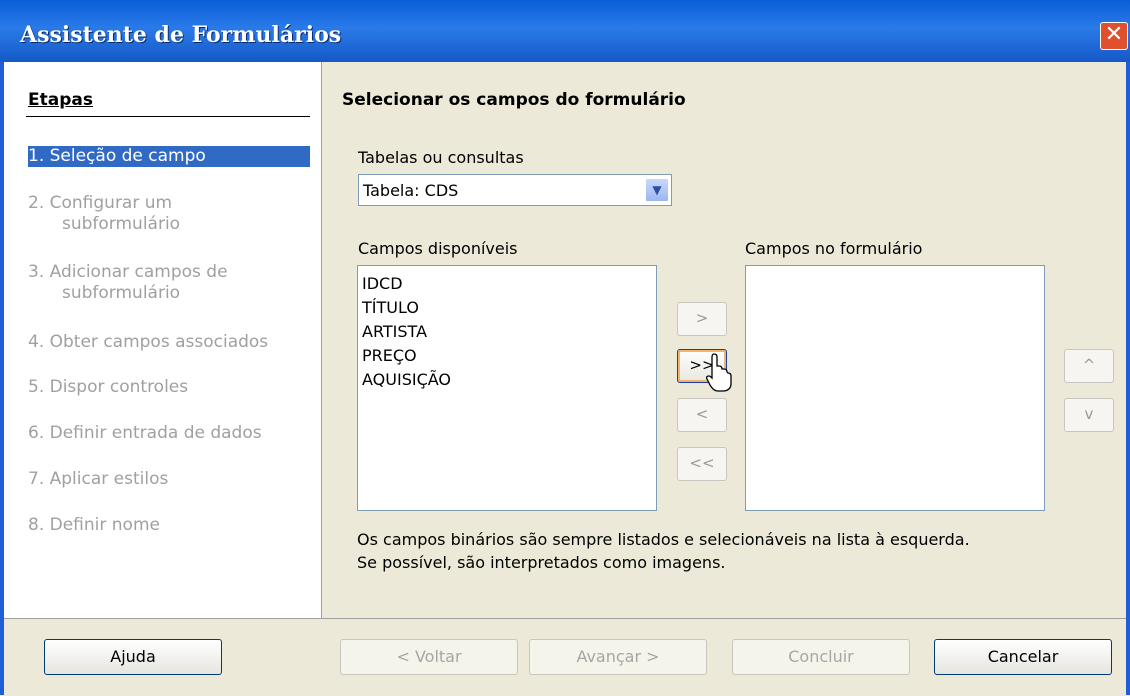 Image resolution: width=1130 pixels, height=696 pixels. I want to click on close-icon: ✕, so click(1114, 34).